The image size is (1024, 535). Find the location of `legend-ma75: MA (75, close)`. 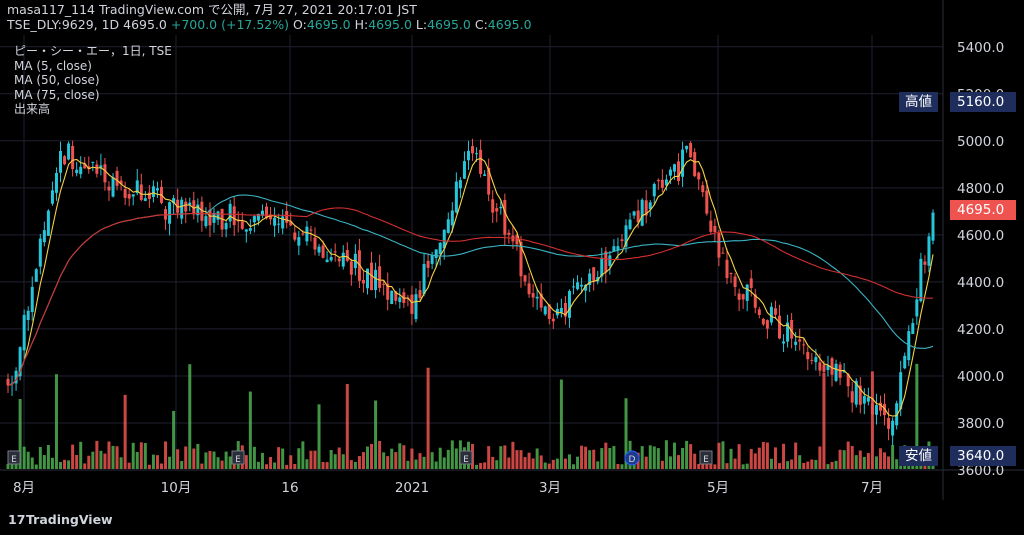

legend-ma75: MA (75, close) is located at coordinates (93, 95).